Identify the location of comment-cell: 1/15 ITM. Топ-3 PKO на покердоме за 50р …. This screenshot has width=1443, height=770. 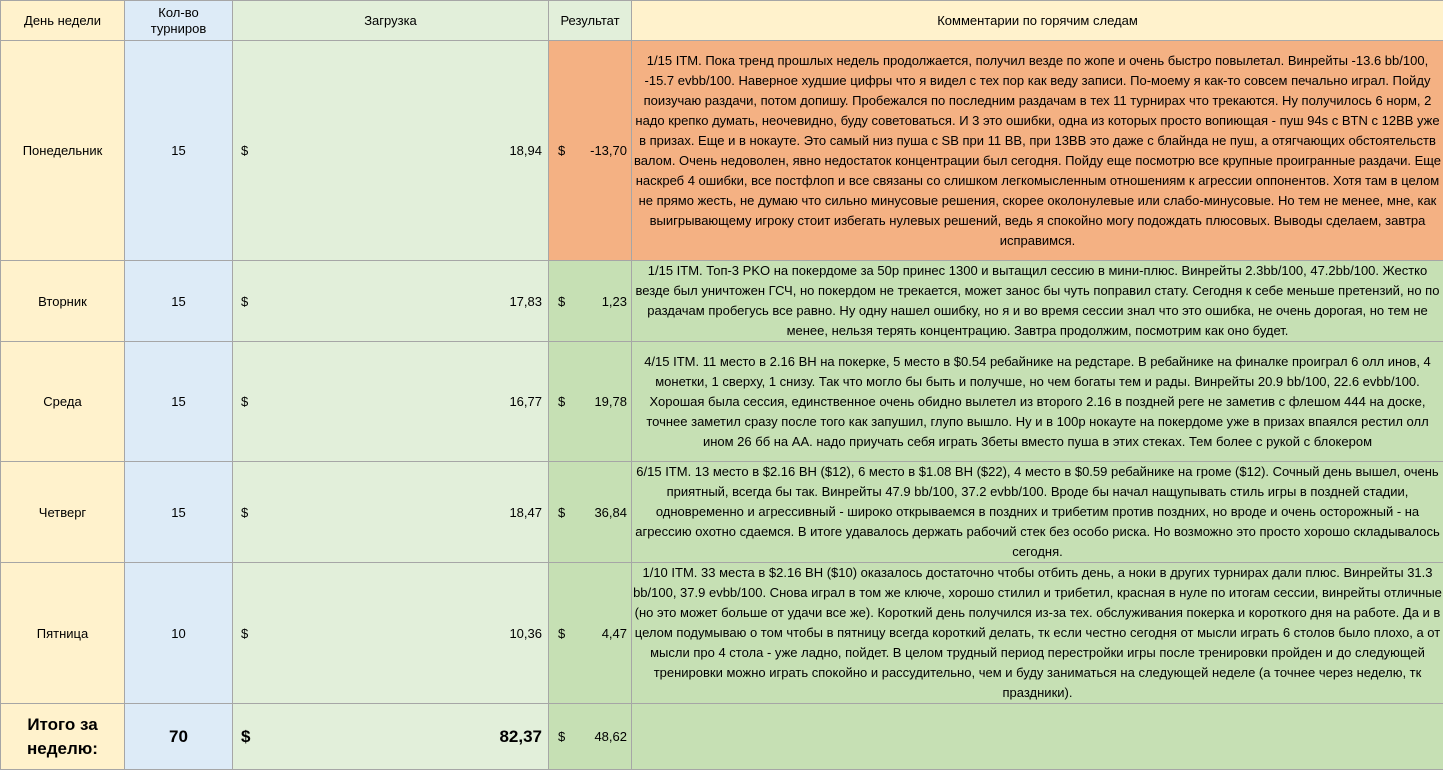
(1037, 301).